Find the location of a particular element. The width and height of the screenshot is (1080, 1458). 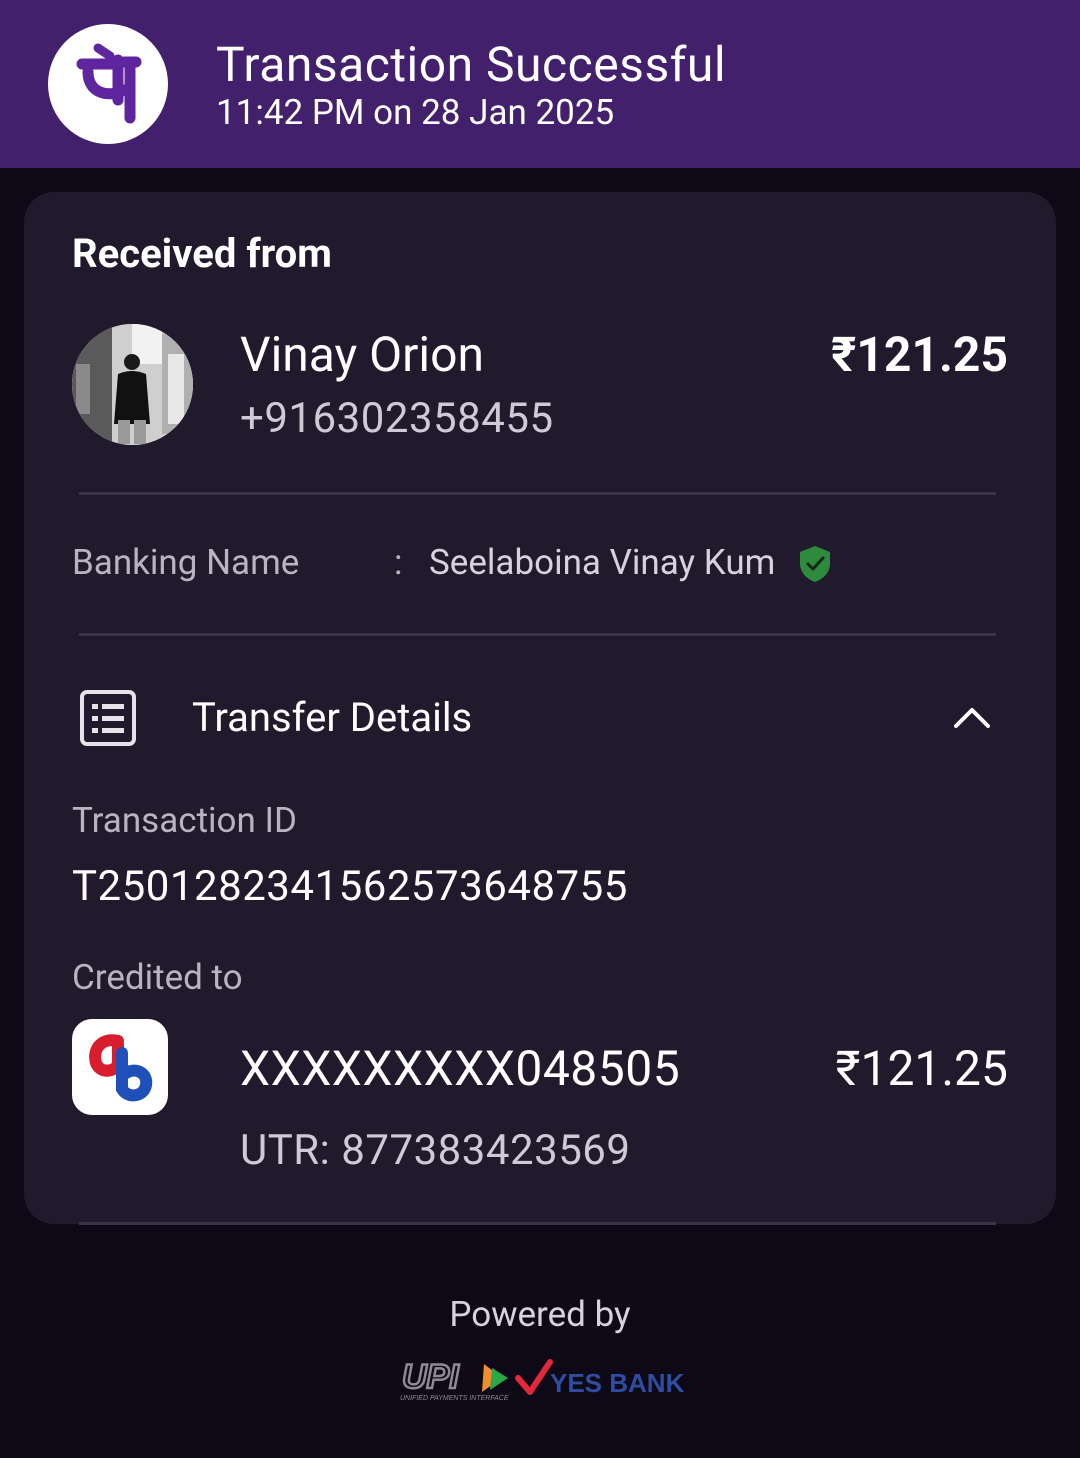

yes-bank-logo: YES BANK is located at coordinates (599, 1378).